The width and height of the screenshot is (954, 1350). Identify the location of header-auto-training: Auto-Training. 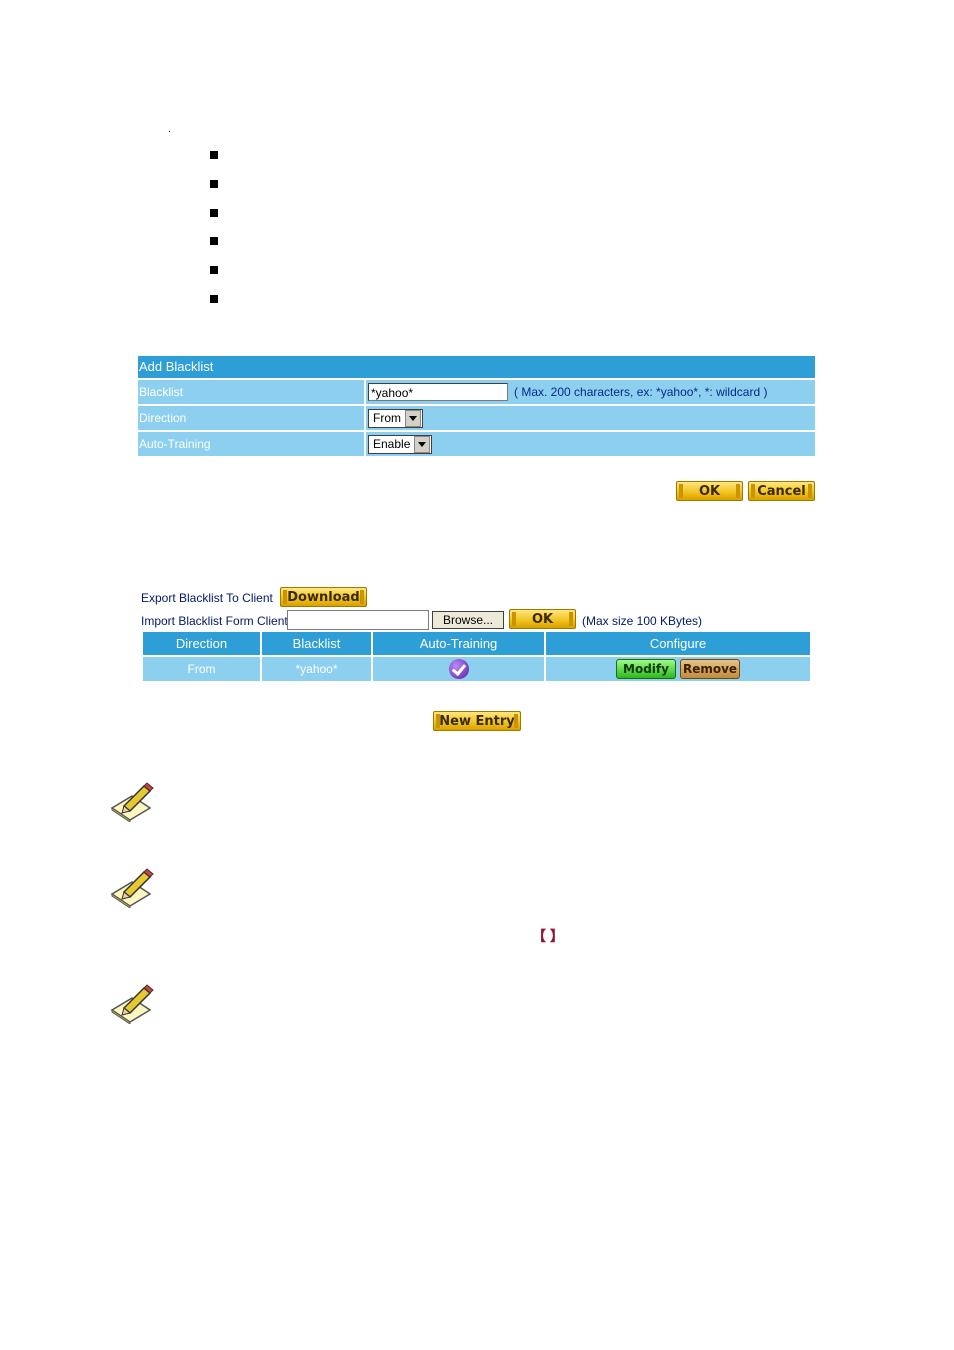
(459, 643).